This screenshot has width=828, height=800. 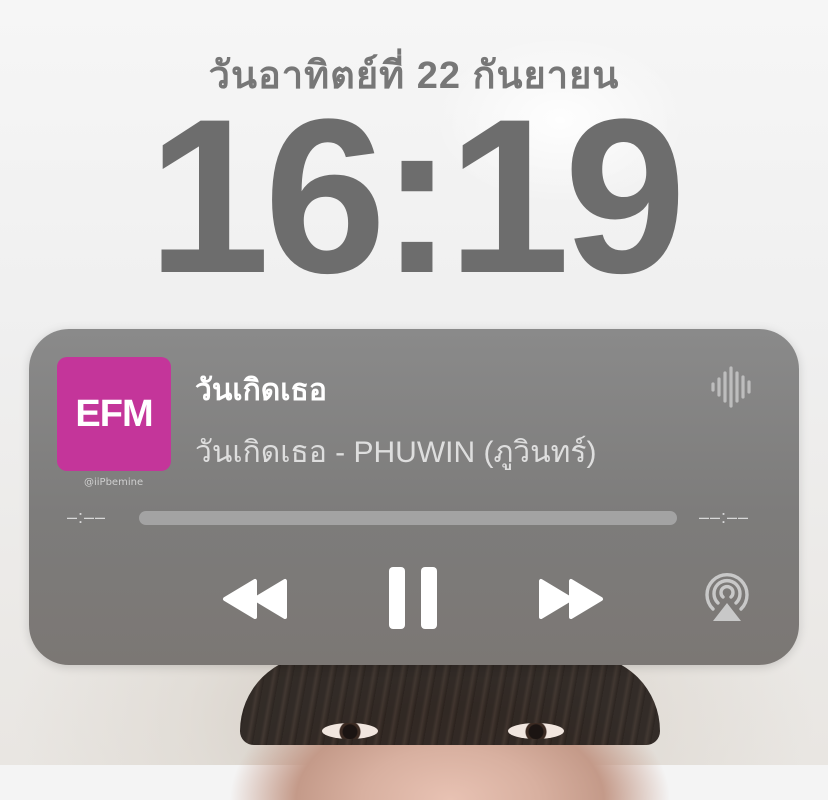 What do you see at coordinates (114, 482) in the screenshot?
I see `watermark: @iiPbemine` at bounding box center [114, 482].